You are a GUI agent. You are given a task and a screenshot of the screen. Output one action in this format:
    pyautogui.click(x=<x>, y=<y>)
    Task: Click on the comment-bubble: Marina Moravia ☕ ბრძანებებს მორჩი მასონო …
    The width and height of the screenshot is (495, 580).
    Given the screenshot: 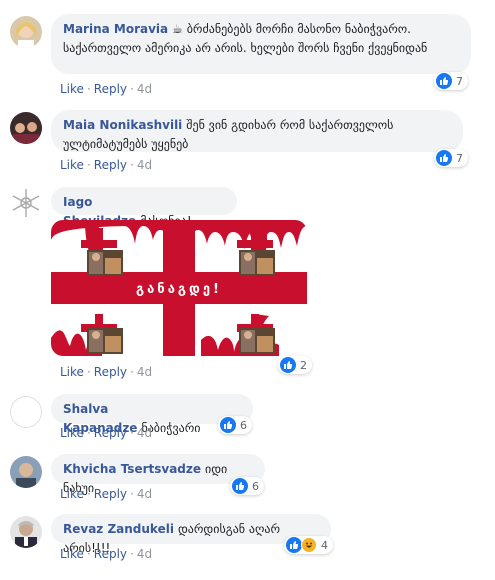 What is the action you would take?
    pyautogui.click(x=261, y=44)
    